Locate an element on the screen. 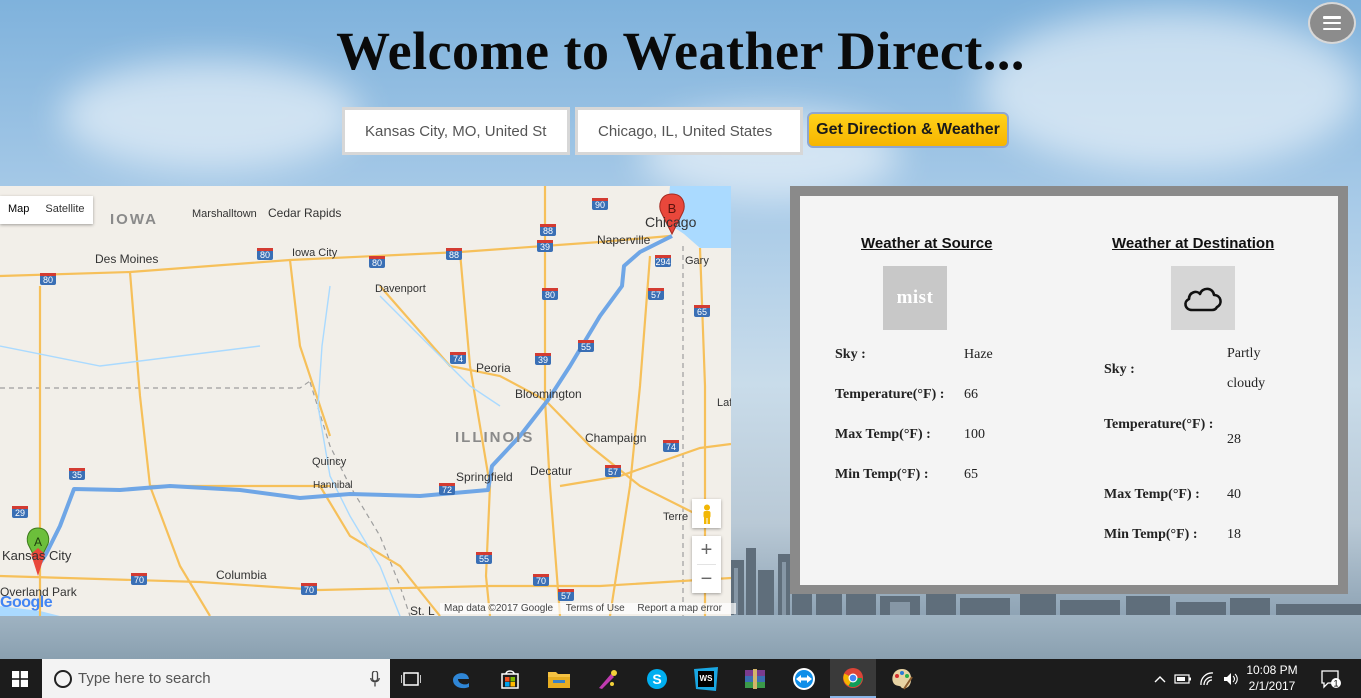 Image resolution: width=1361 pixels, height=698 pixels. source-min-label: Min Temp(°F) : is located at coordinates (882, 474).